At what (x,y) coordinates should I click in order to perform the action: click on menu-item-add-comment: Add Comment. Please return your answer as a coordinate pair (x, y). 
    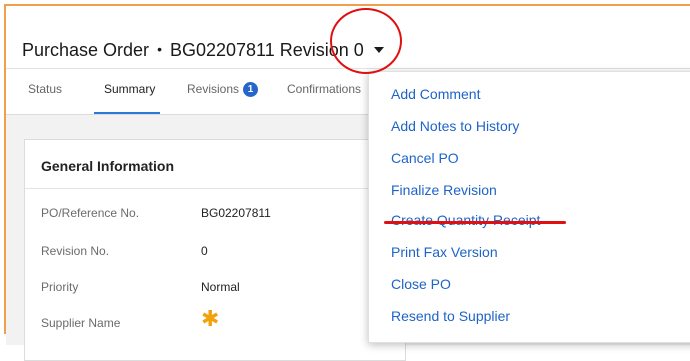
    Looking at the image, I should click on (435, 94).